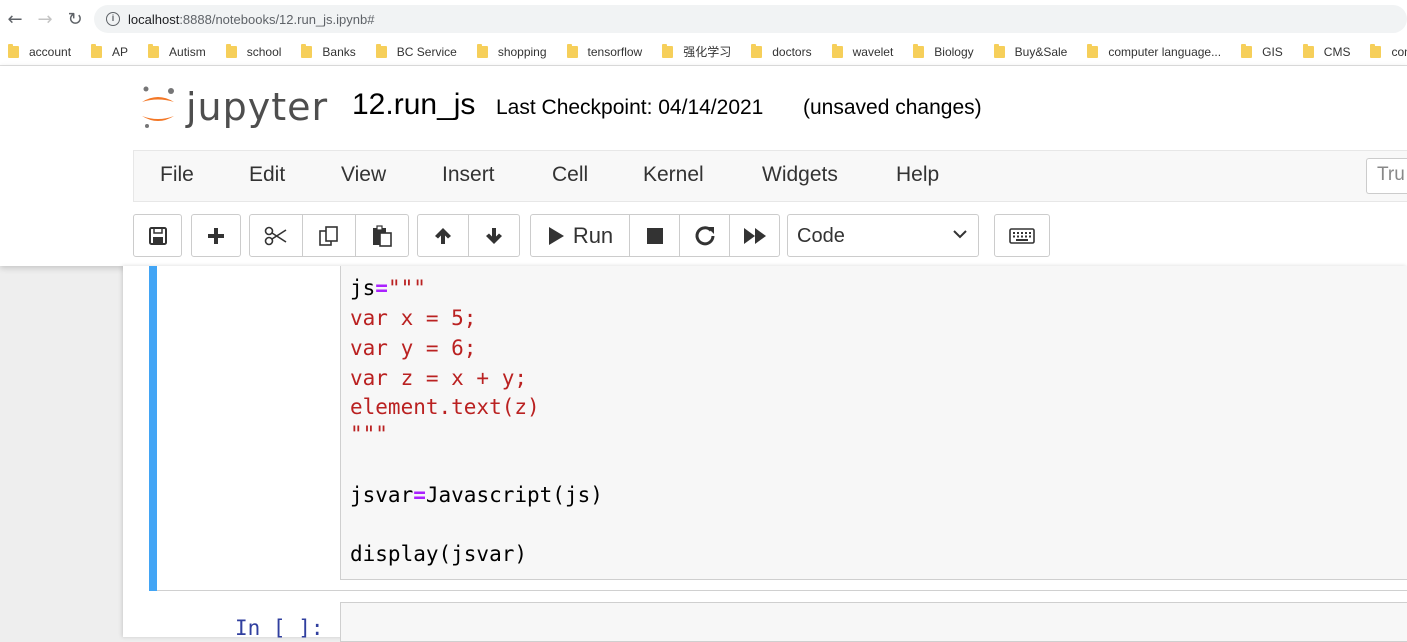 This screenshot has width=1407, height=642. What do you see at coordinates (445, 407) in the screenshot?
I see `code-line: element.text(z)` at bounding box center [445, 407].